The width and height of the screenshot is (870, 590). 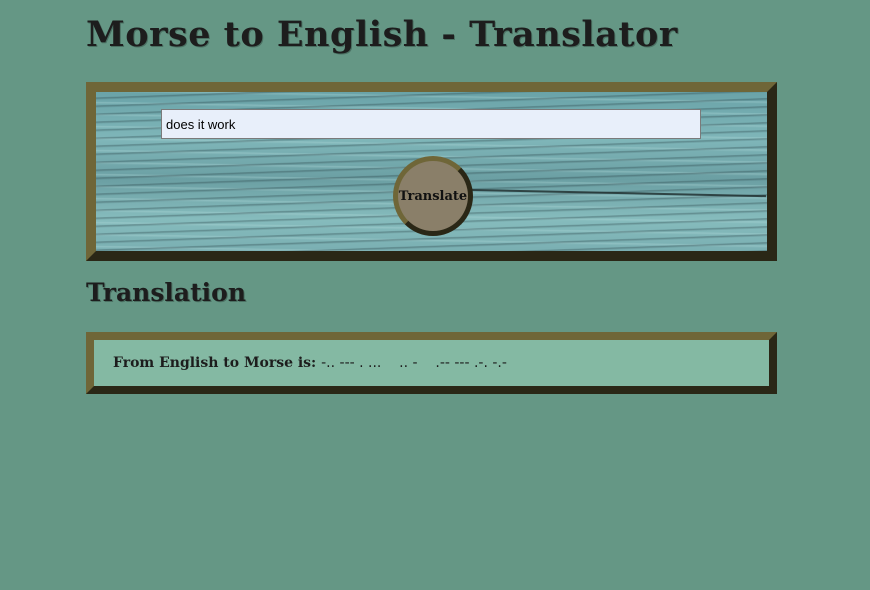 I want to click on text-input, so click(x=431, y=124).